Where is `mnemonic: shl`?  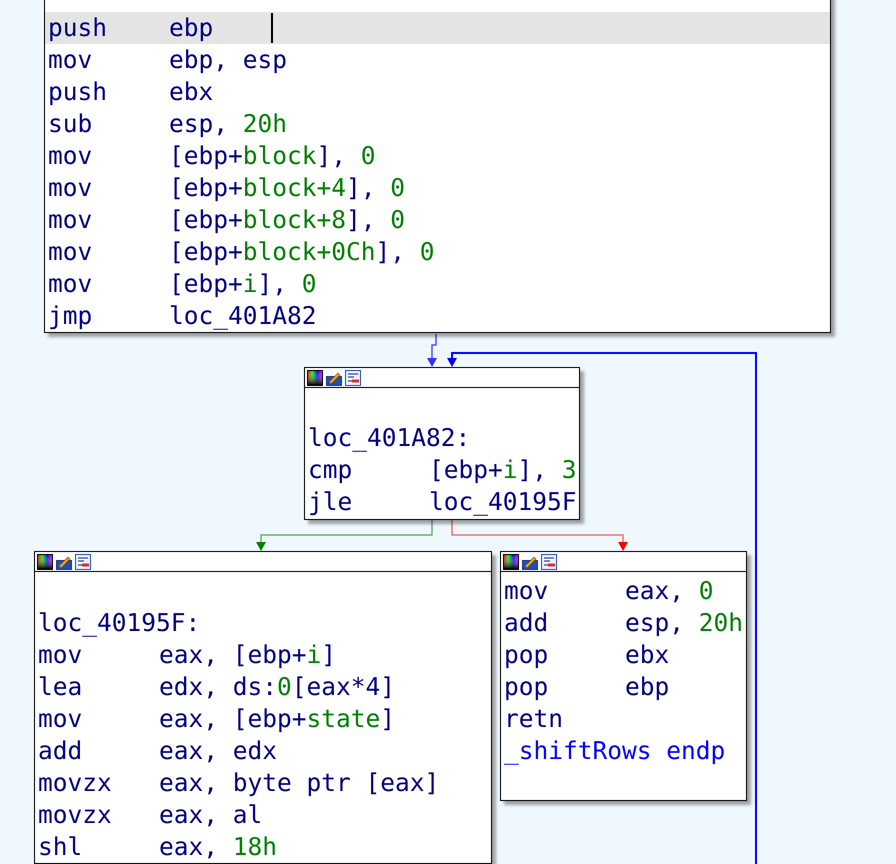 mnemonic: shl is located at coordinates (61, 847).